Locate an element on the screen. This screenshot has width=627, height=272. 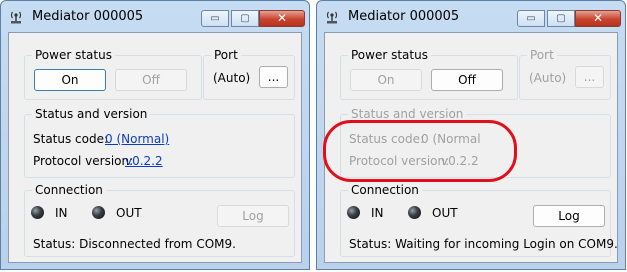
protocol-version-link: v0.2.2 is located at coordinates (144, 161).